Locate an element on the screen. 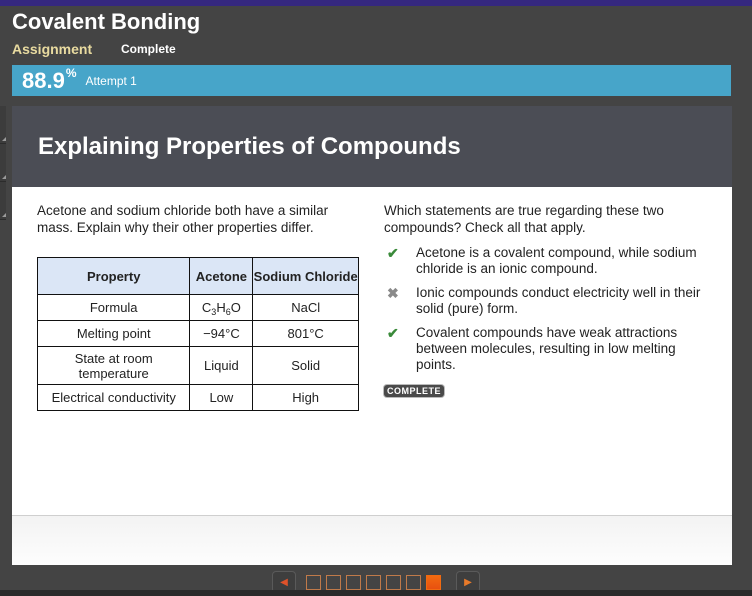  table-row: State at room temperature Liquid Solid is located at coordinates (197, 365).